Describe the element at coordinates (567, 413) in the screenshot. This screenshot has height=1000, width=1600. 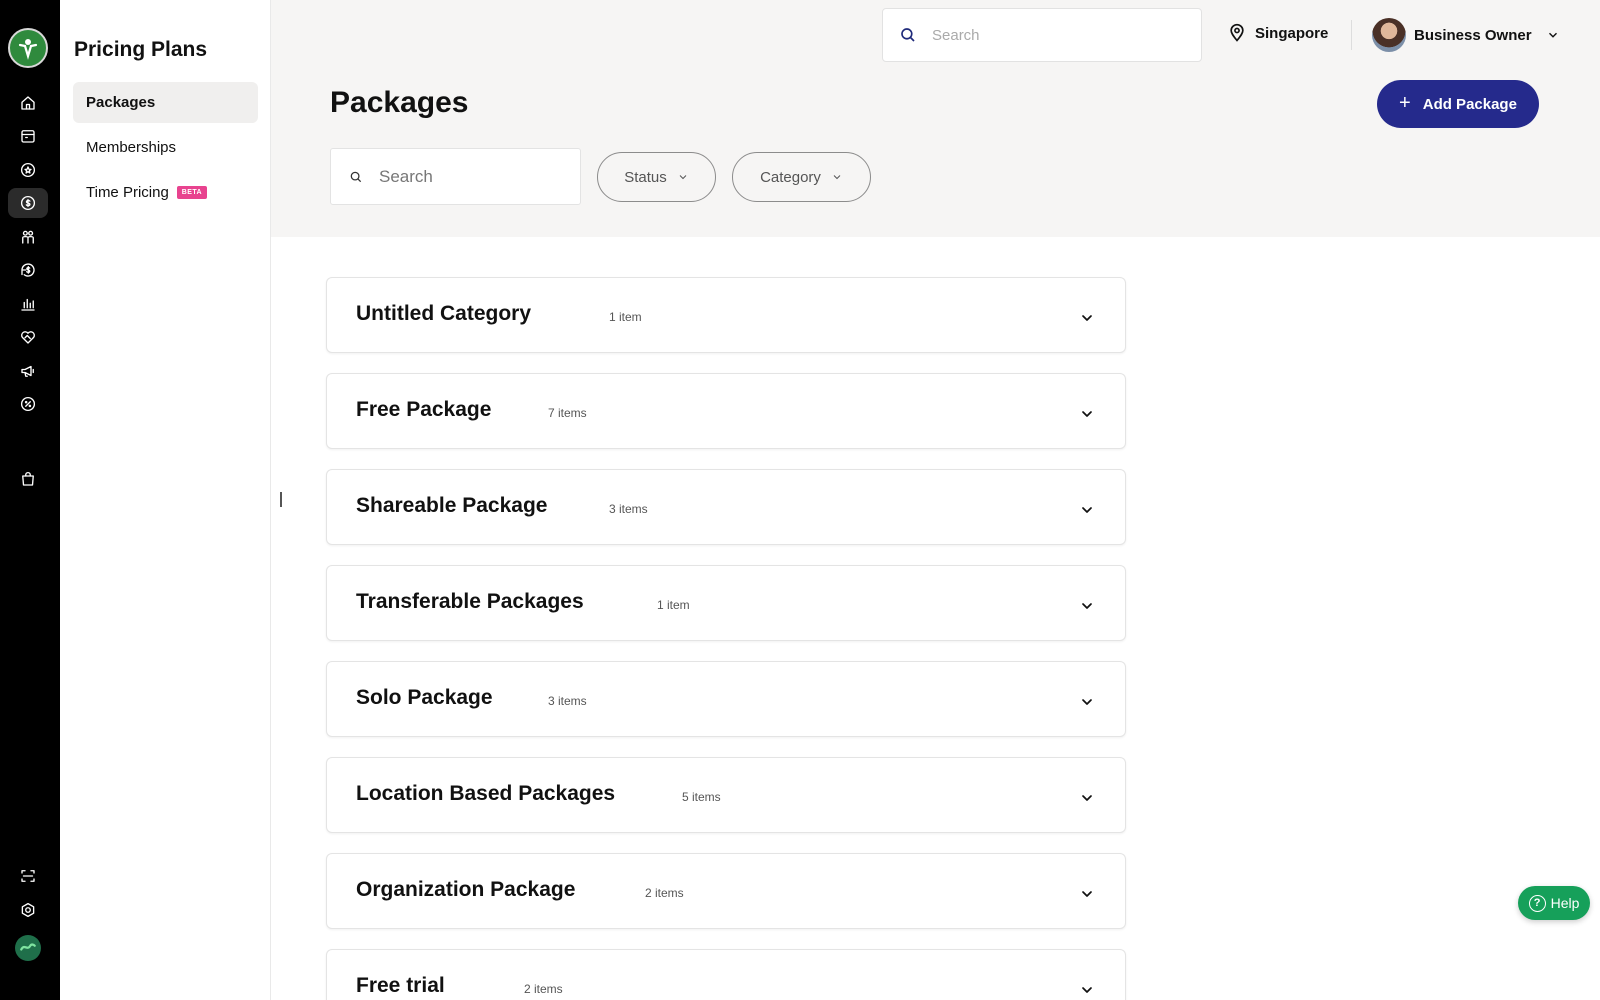
I see `category-count: 7 items` at that location.